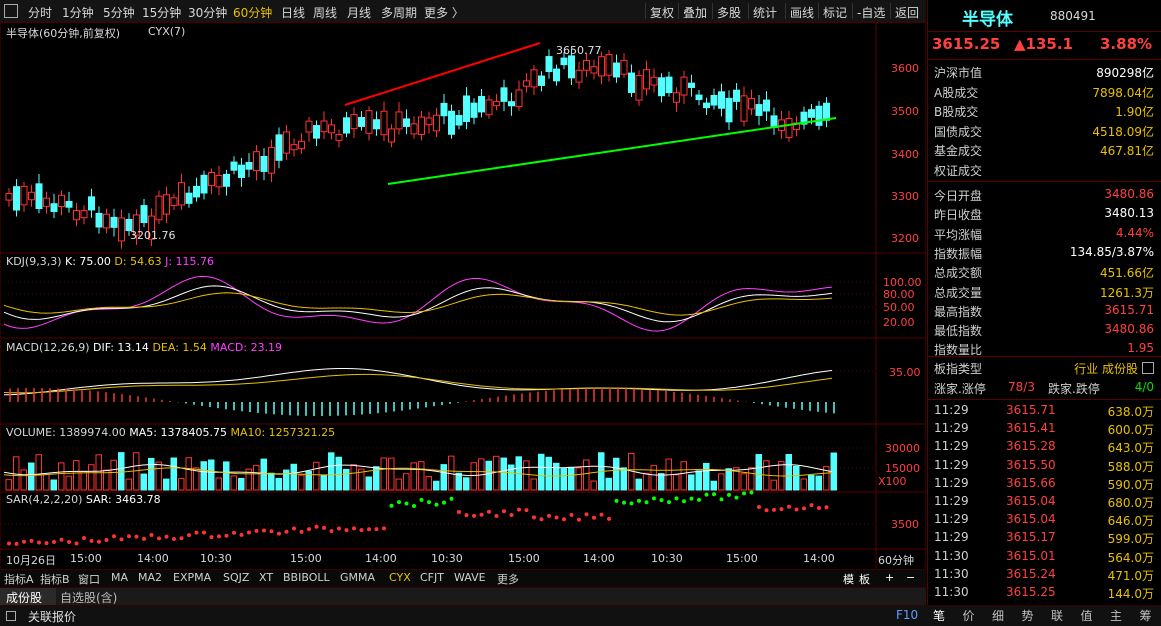 The height and width of the screenshot is (626, 1161). What do you see at coordinates (1146, 615) in the screenshot?
I see `detail-tab-7: 筹` at bounding box center [1146, 615].